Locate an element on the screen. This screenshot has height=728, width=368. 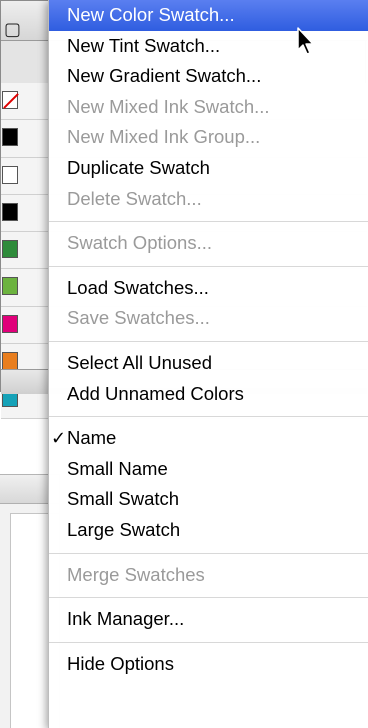
menu-item-label: Name is located at coordinates (92, 438).